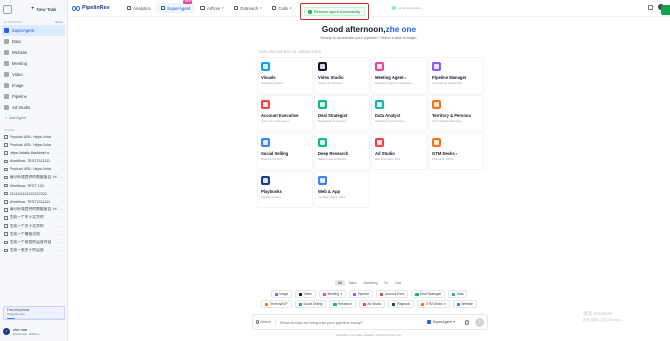 The image size is (670, 341). I want to click on agent-card-gtm-decks: GTM Decks▾ Proposals, RFPs, so click(456, 151).